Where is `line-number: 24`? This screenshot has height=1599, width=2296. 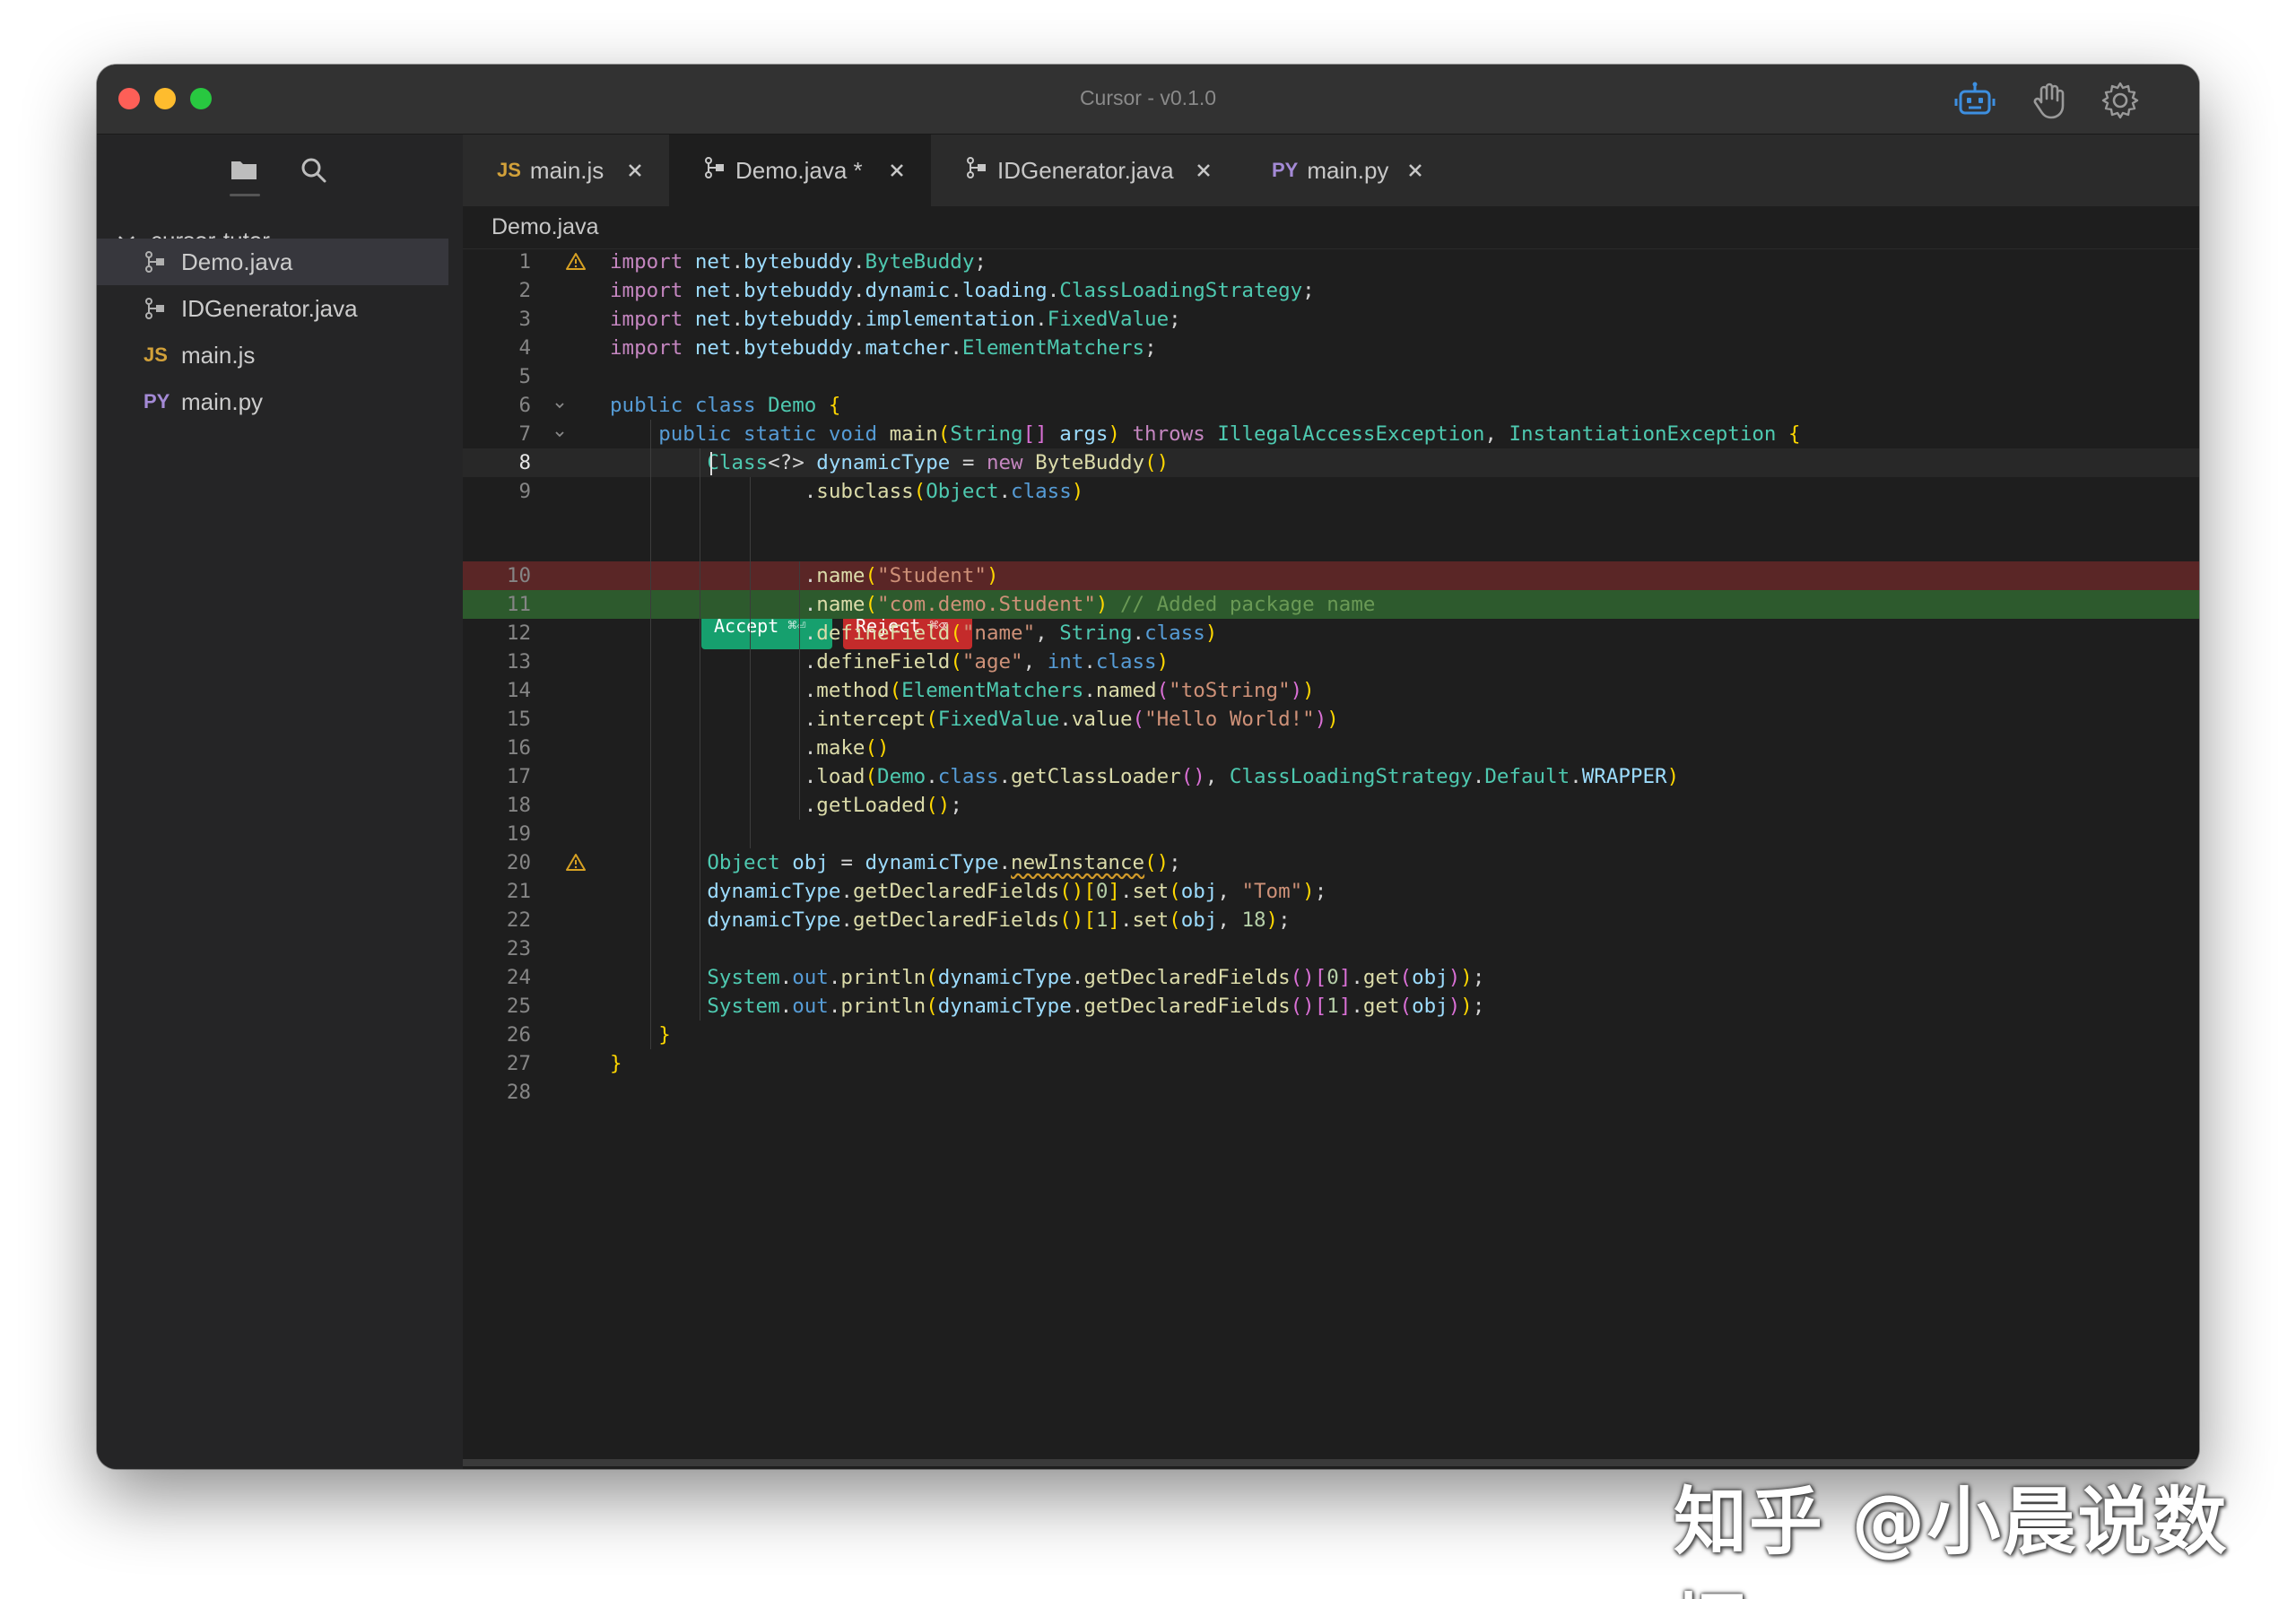 line-number: 24 is located at coordinates (518, 978).